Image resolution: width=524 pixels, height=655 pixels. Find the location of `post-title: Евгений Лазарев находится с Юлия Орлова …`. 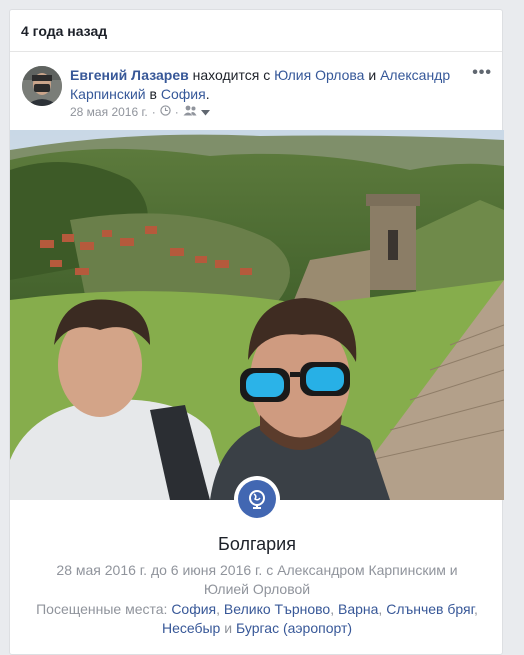

post-title: Евгений Лазарев находится с Юлия Орлова … is located at coordinates (270, 85).